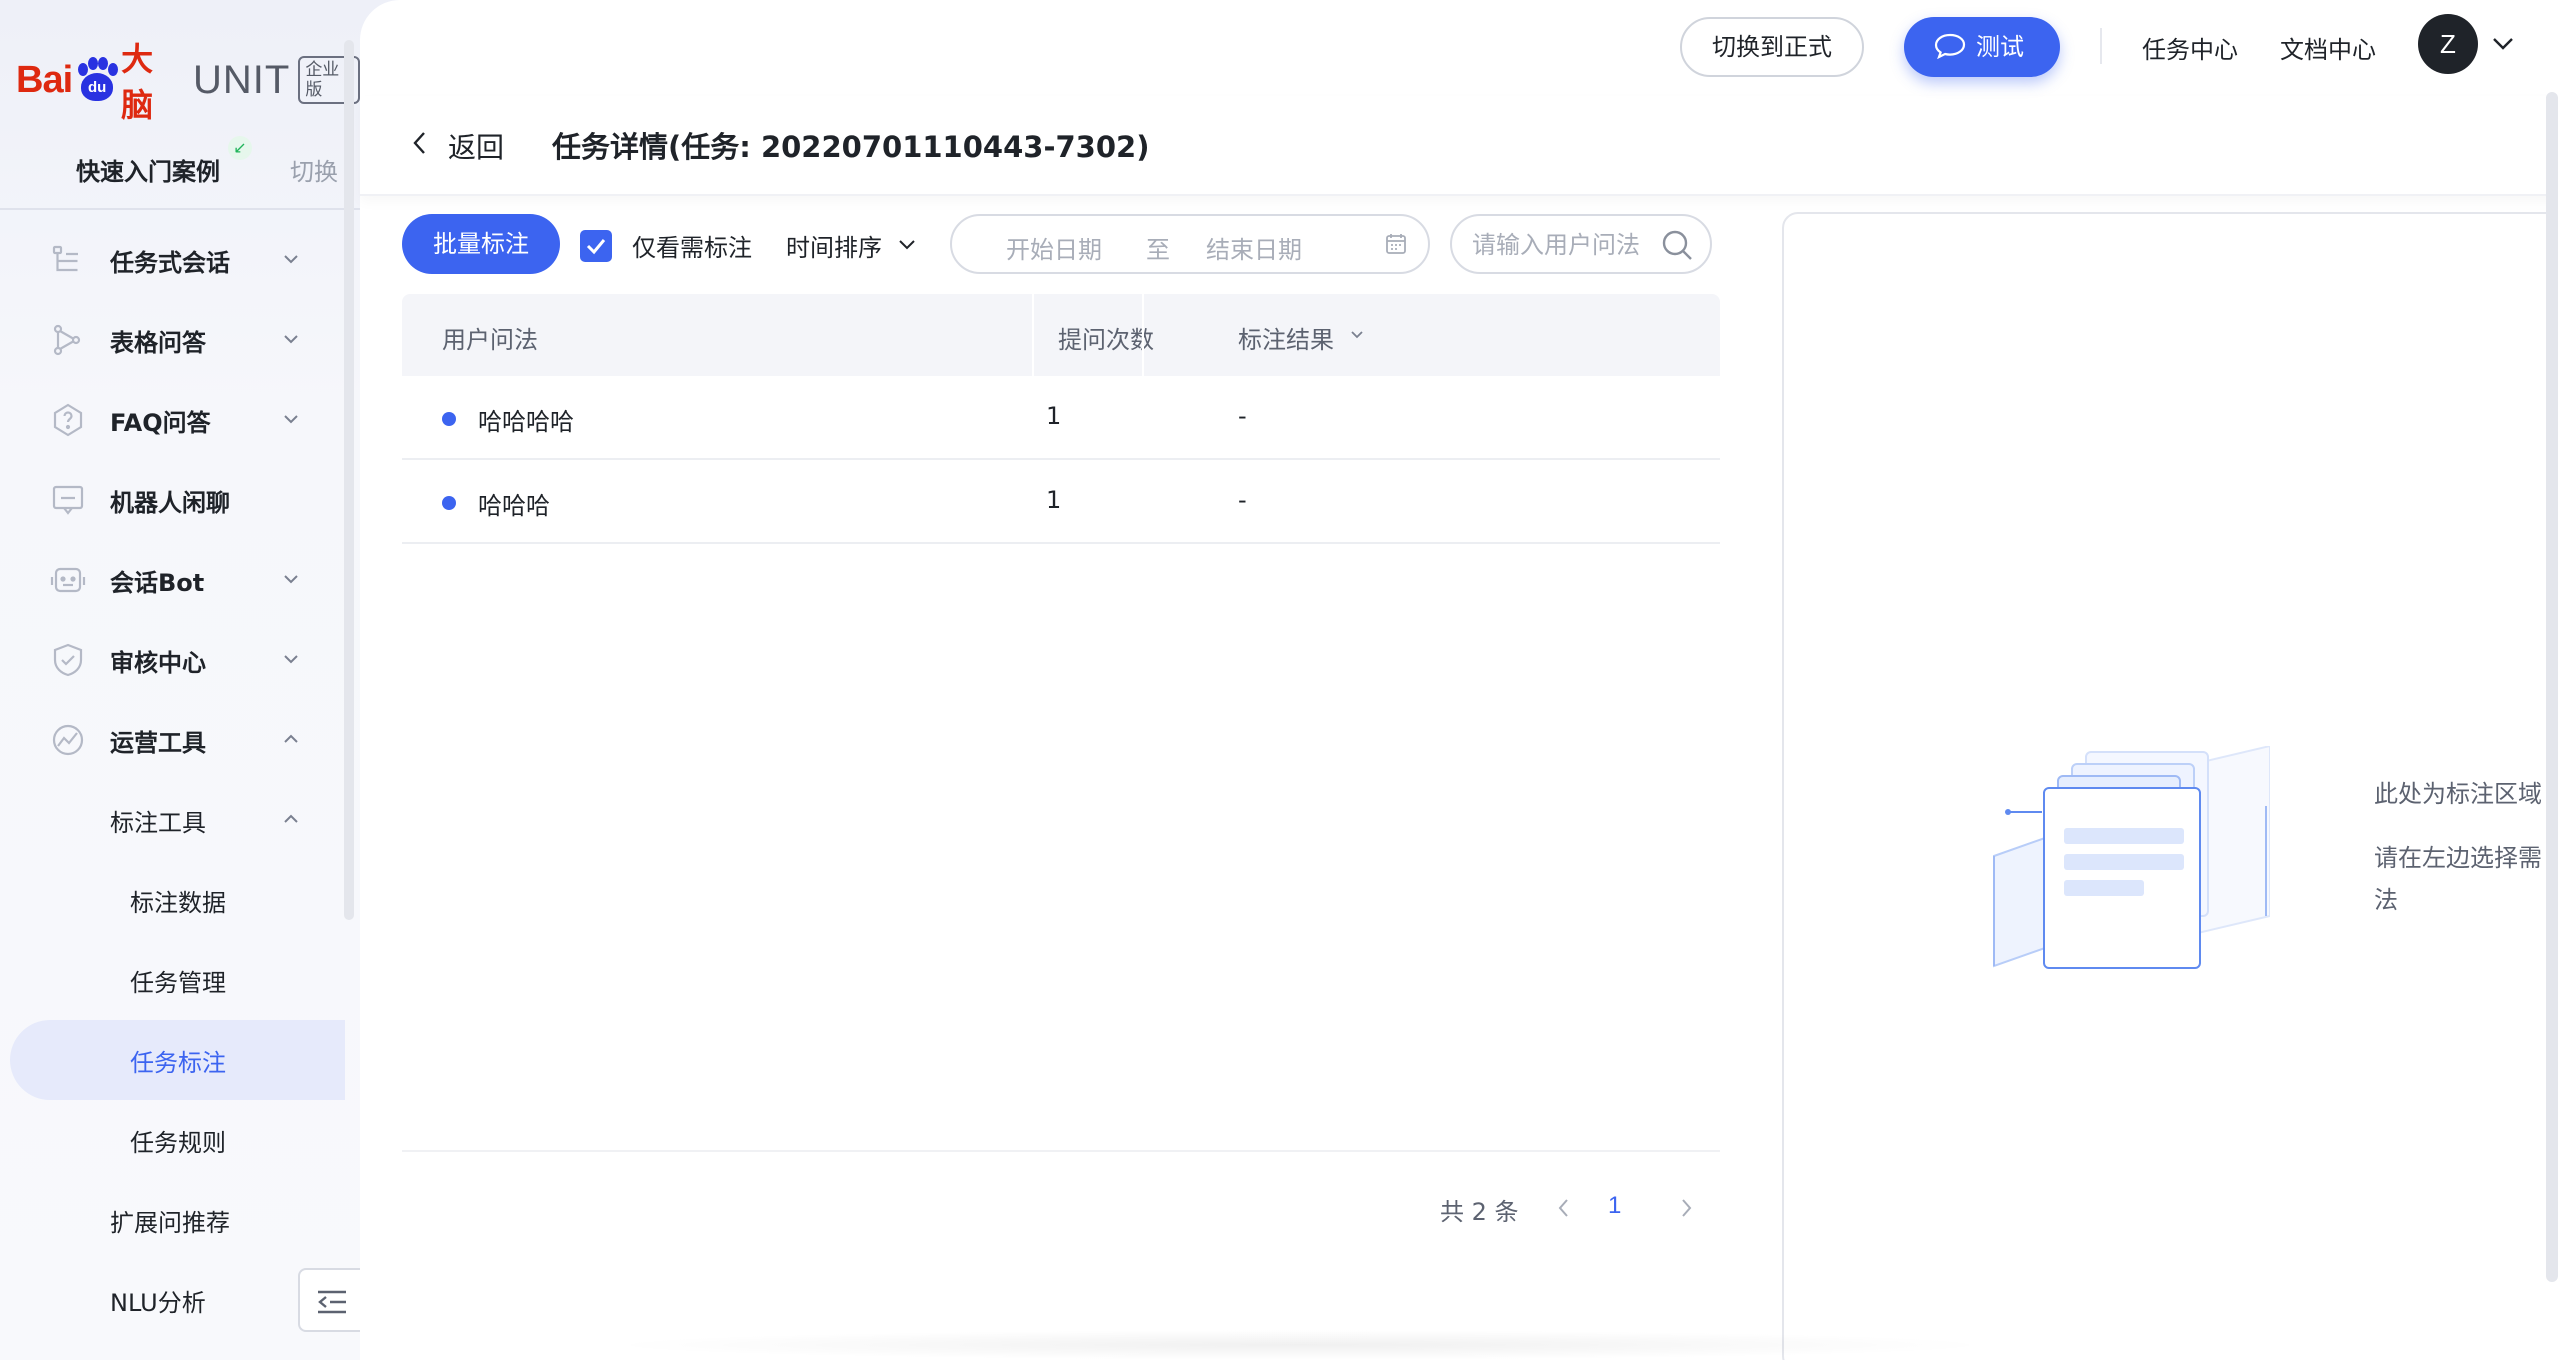  What do you see at coordinates (148, 172) in the screenshot?
I see `project-name: 快速入门案例` at bounding box center [148, 172].